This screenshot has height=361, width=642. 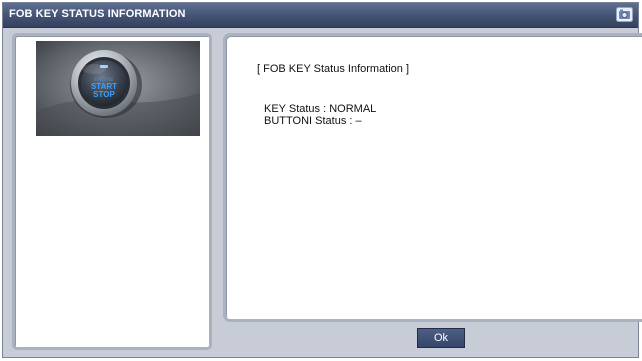 What do you see at coordinates (118, 88) in the screenshot?
I see `start-stop-button-image: ENGINE START STOP` at bounding box center [118, 88].